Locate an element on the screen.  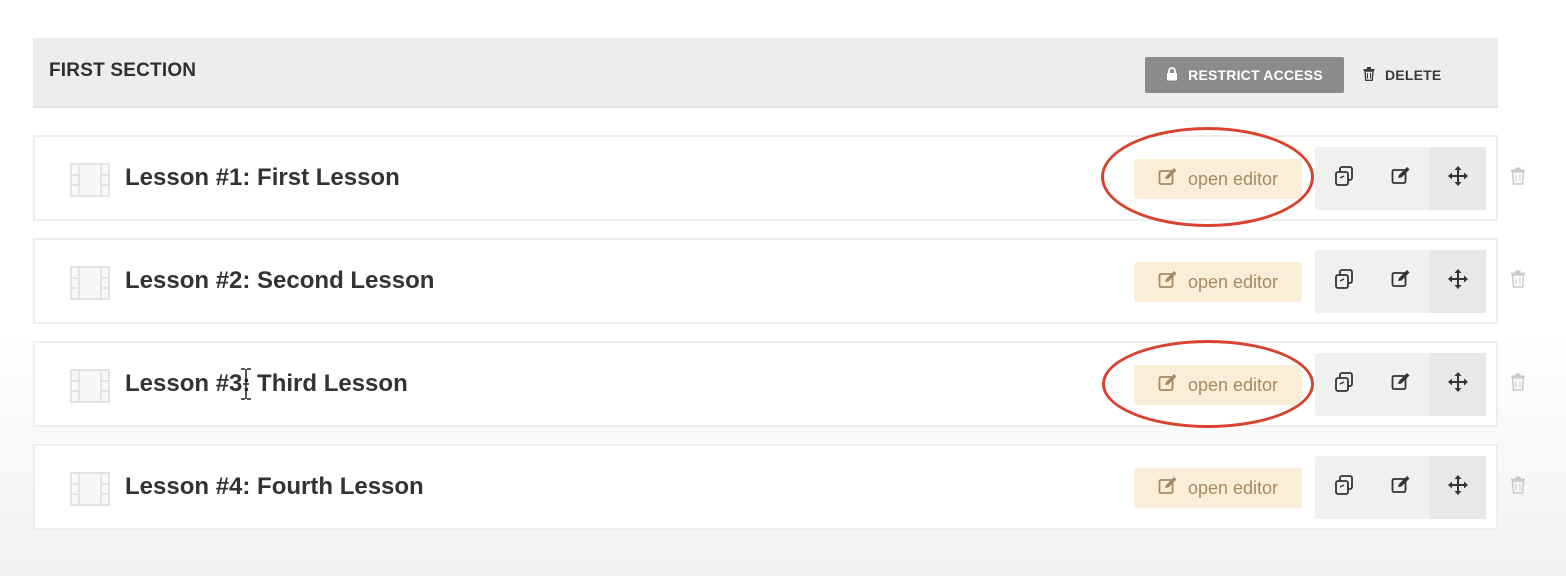
restrict-access-button: RESTRICT ACCESS is located at coordinates (1244, 75).